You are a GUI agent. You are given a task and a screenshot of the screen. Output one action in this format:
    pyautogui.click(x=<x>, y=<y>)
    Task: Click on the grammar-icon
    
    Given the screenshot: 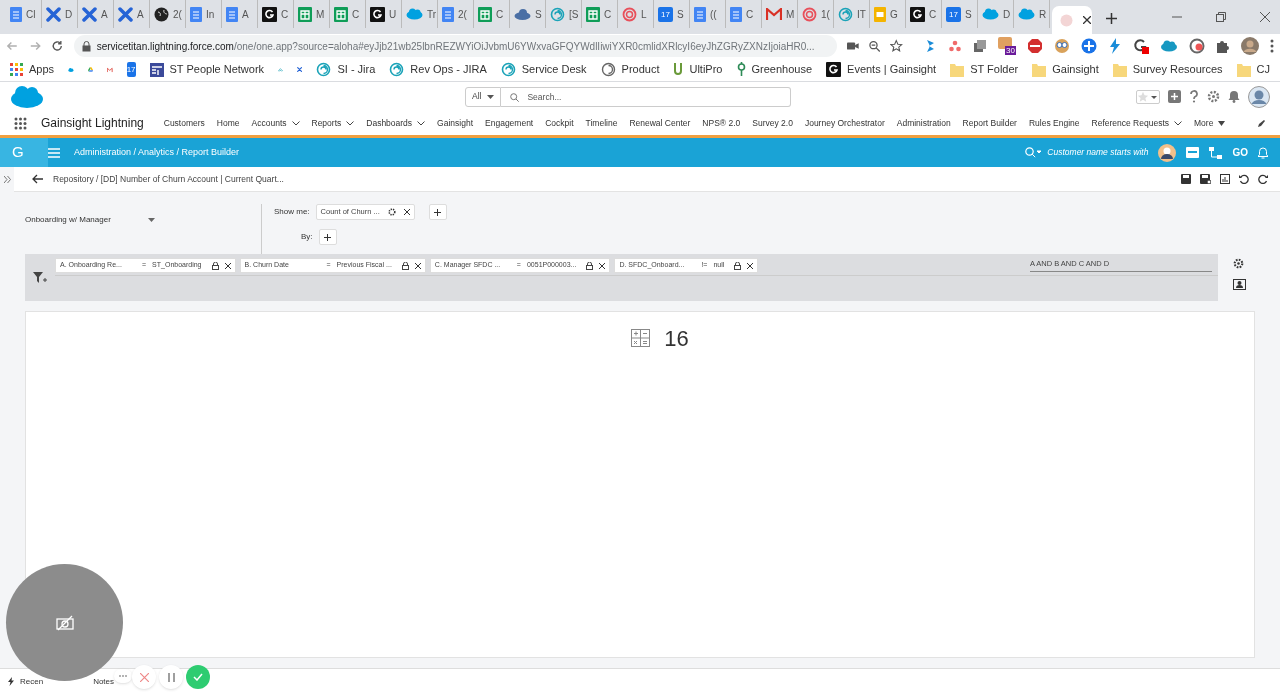 What is the action you would take?
    pyautogui.click(x=1141, y=46)
    